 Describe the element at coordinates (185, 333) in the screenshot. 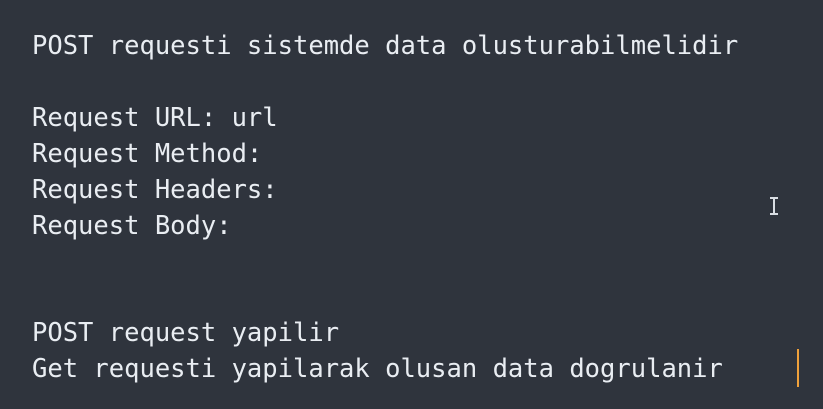

I see `editor-line-6: POST request yapilir` at that location.